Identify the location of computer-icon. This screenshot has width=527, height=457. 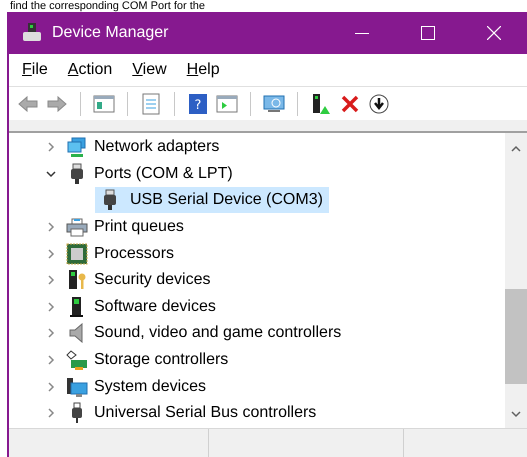
(77, 387).